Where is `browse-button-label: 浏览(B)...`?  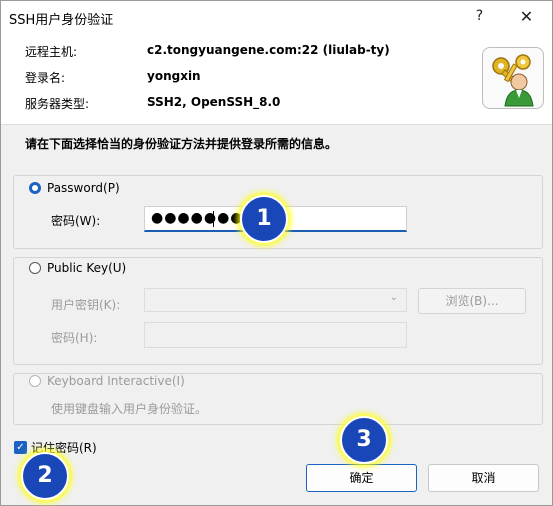
browse-button-label: 浏览(B)... is located at coordinates (472, 301).